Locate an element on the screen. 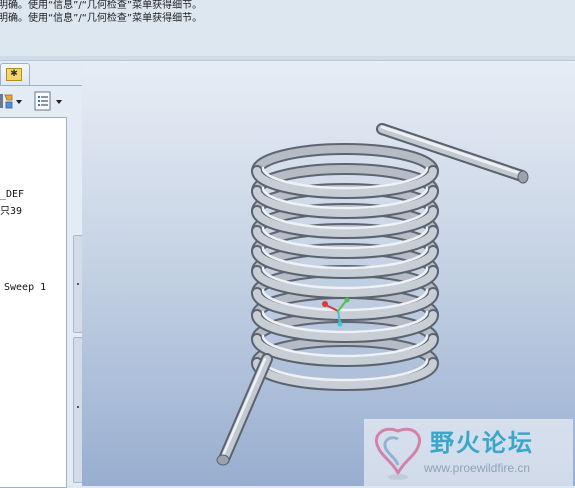  settings-menu-icon is located at coordinates (42, 101).